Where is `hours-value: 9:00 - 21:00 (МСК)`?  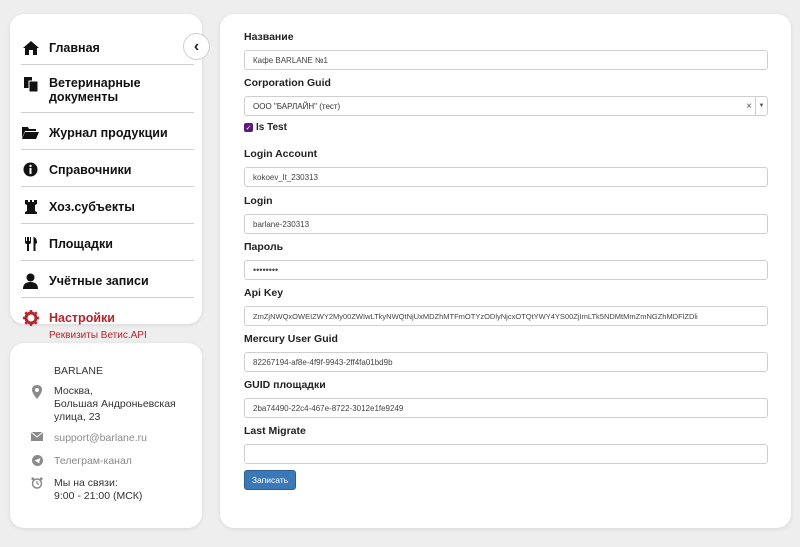 hours-value: 9:00 - 21:00 (МСК) is located at coordinates (98, 496).